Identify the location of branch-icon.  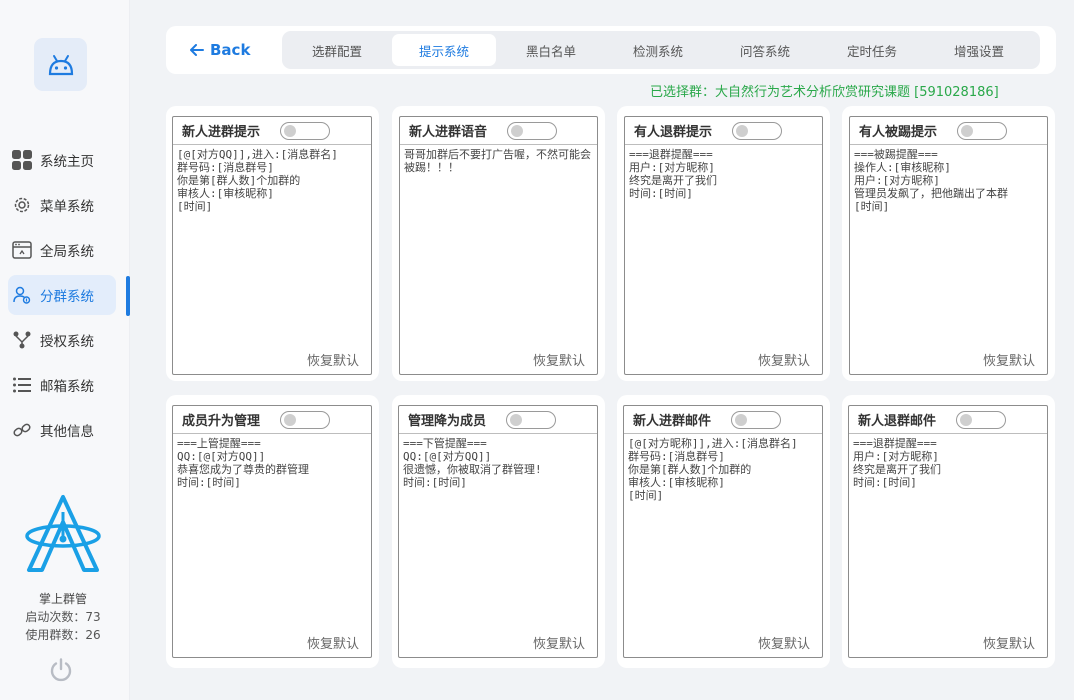
(22, 340).